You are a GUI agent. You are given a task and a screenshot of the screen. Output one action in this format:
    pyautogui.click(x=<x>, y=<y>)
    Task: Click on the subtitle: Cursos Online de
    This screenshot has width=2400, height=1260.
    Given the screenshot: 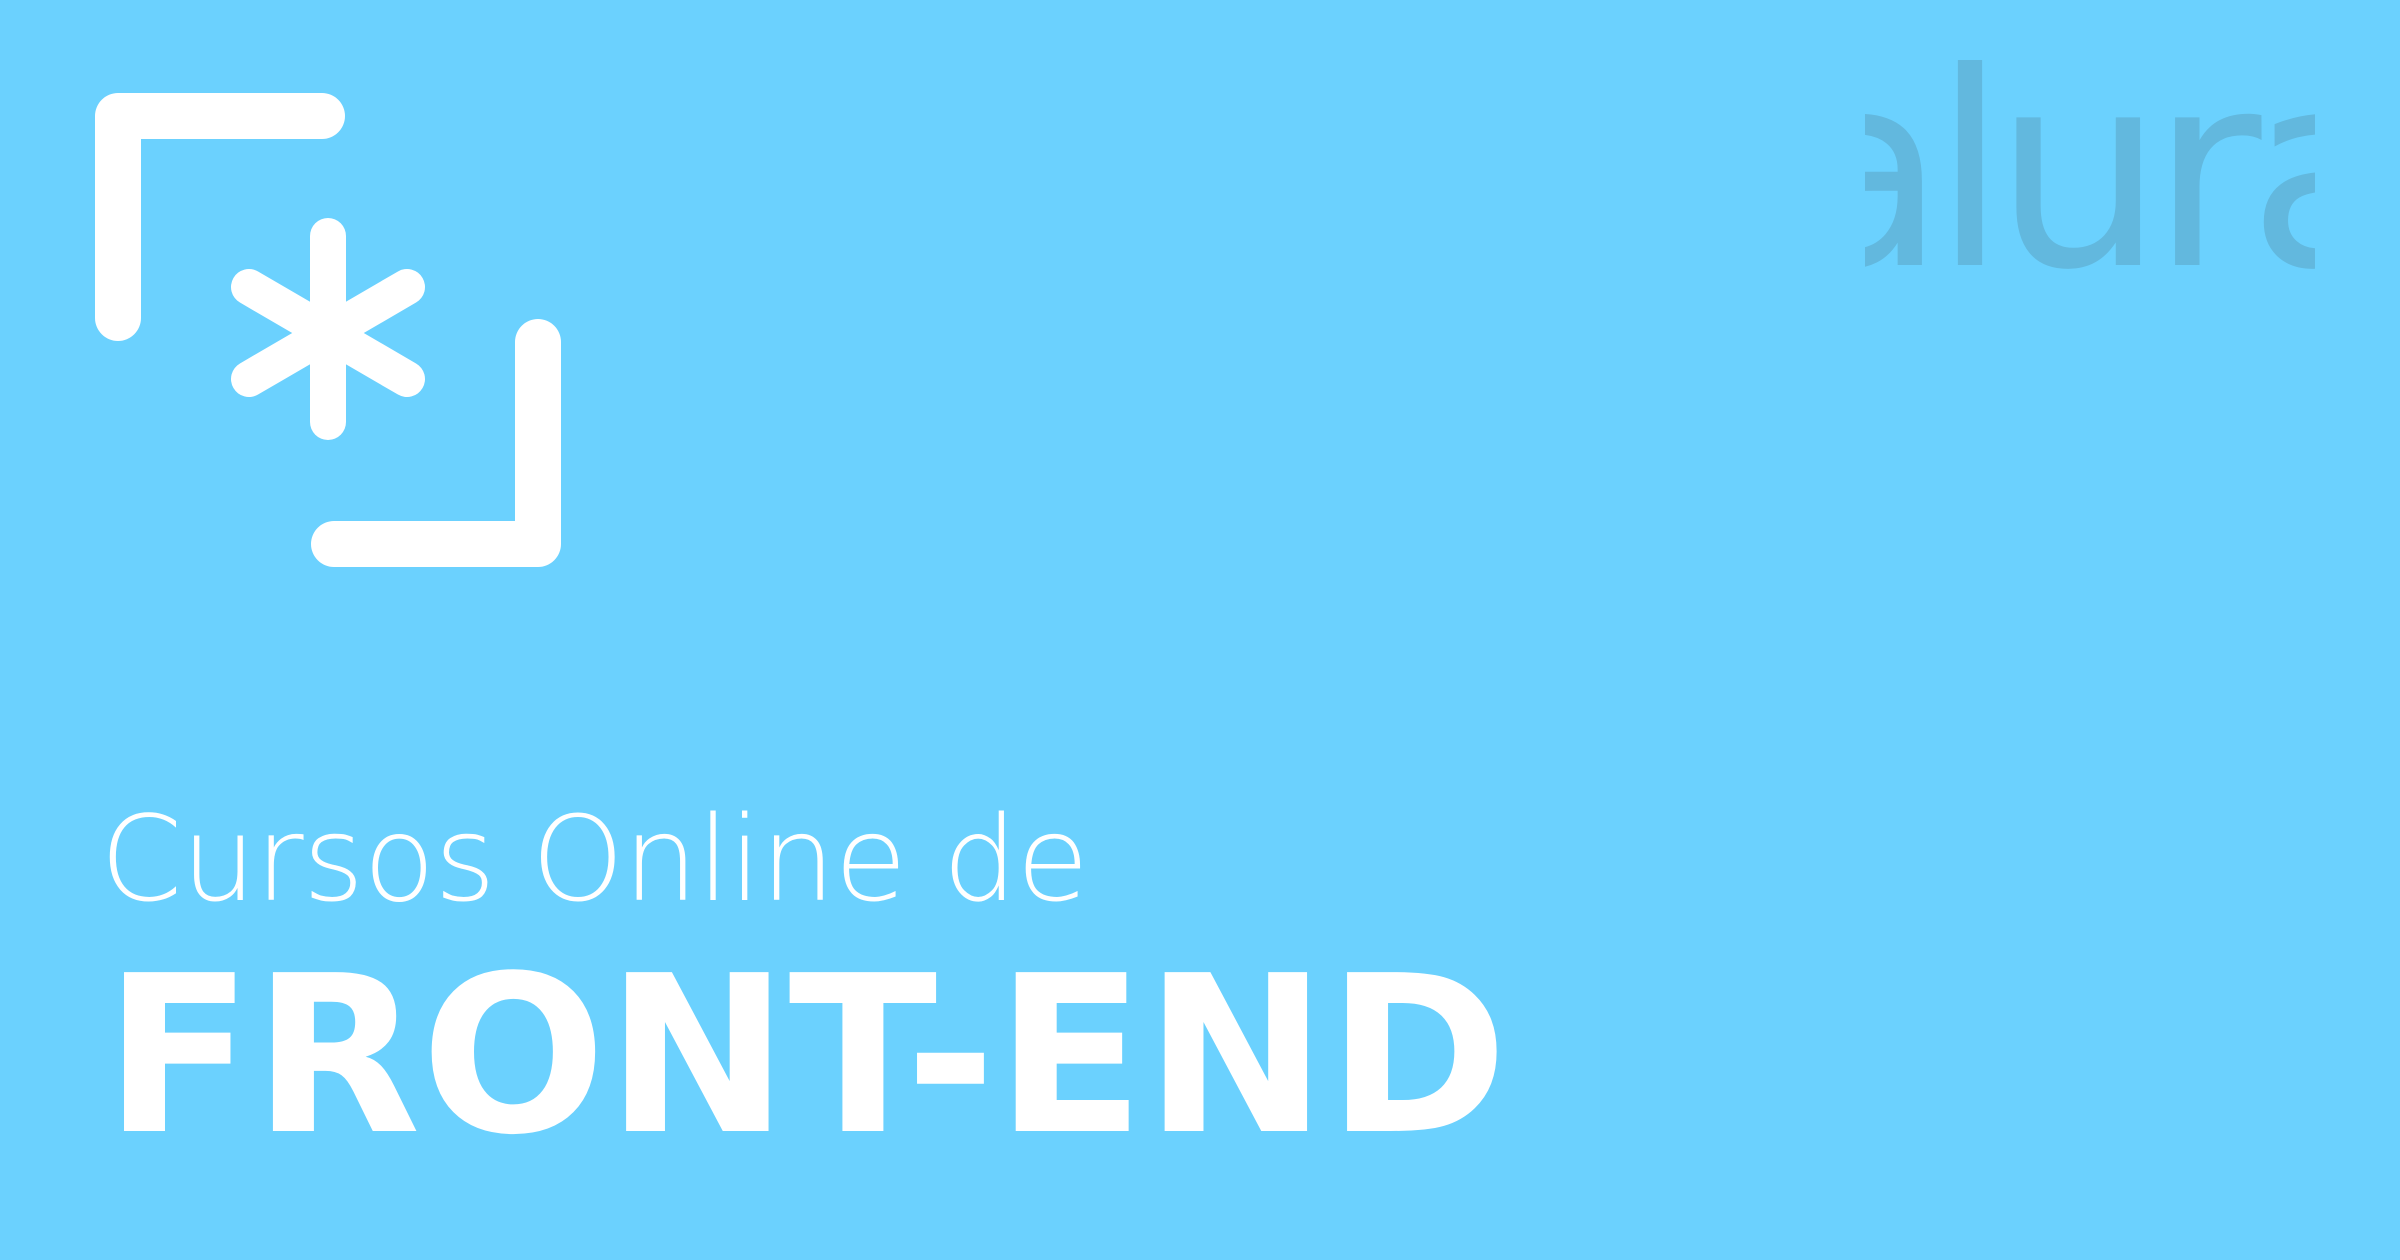 What is the action you would take?
    pyautogui.click(x=594, y=859)
    